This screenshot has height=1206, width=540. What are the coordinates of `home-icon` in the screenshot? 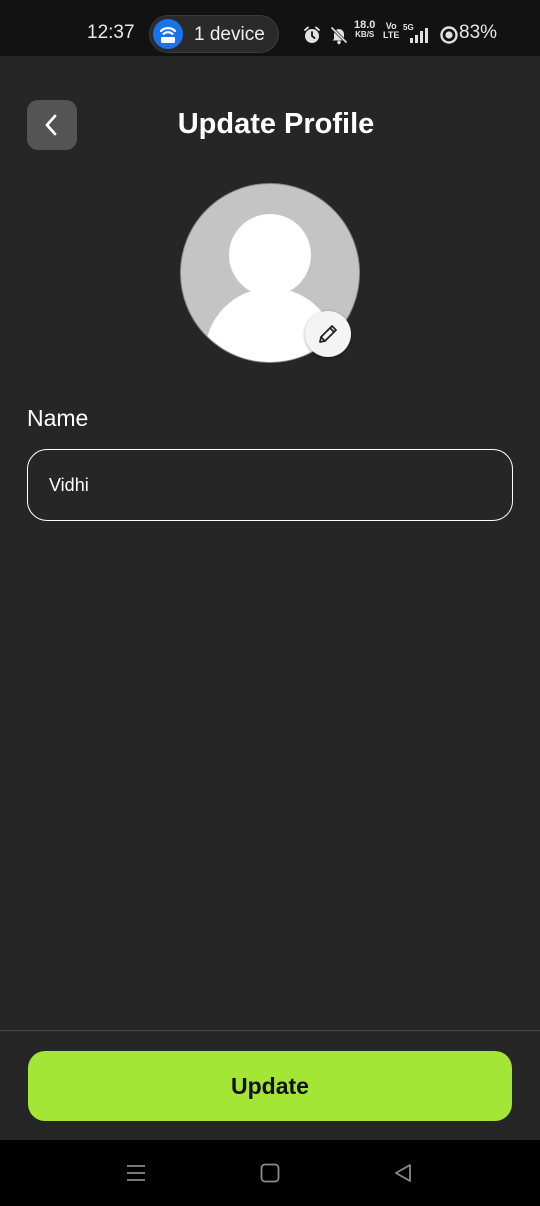 It's located at (270, 1173).